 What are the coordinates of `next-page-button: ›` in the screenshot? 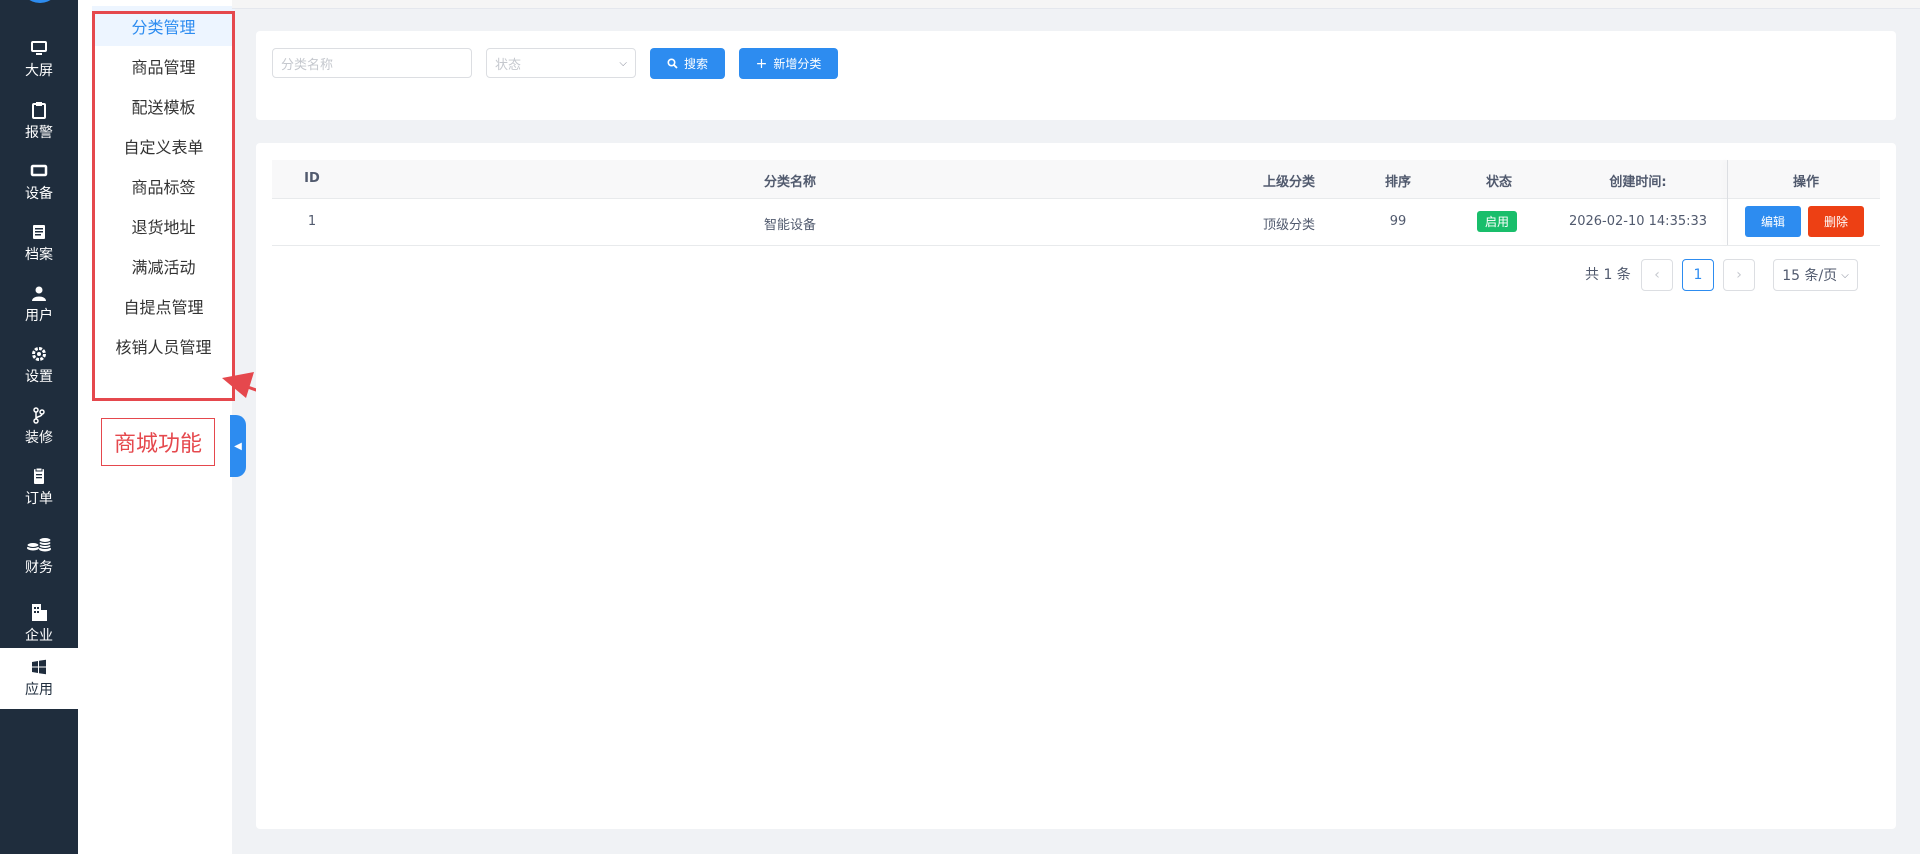 It's located at (1739, 275).